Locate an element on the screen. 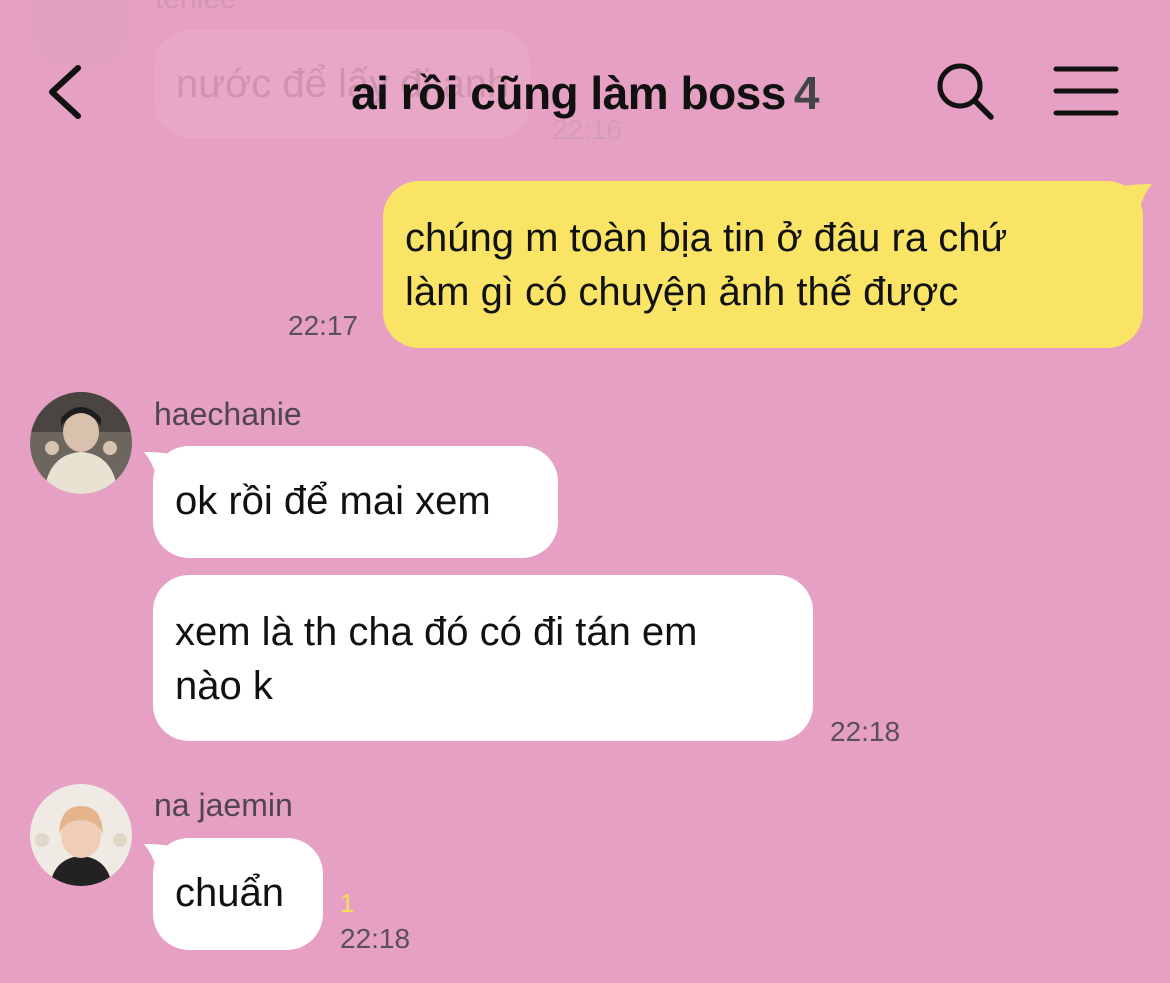 This screenshot has width=1170, height=983. unread-count: 1 is located at coordinates (347, 903).